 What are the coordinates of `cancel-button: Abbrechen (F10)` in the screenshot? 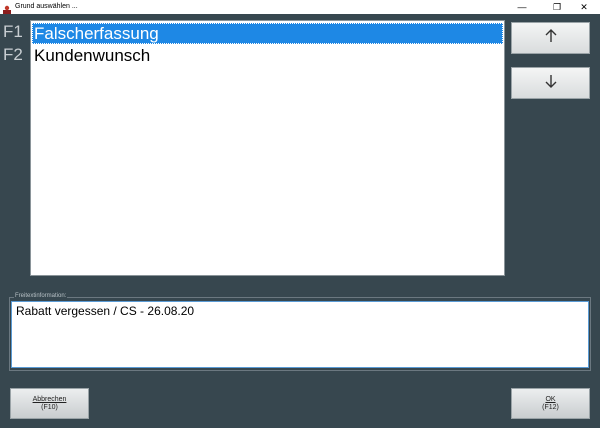 It's located at (49, 403).